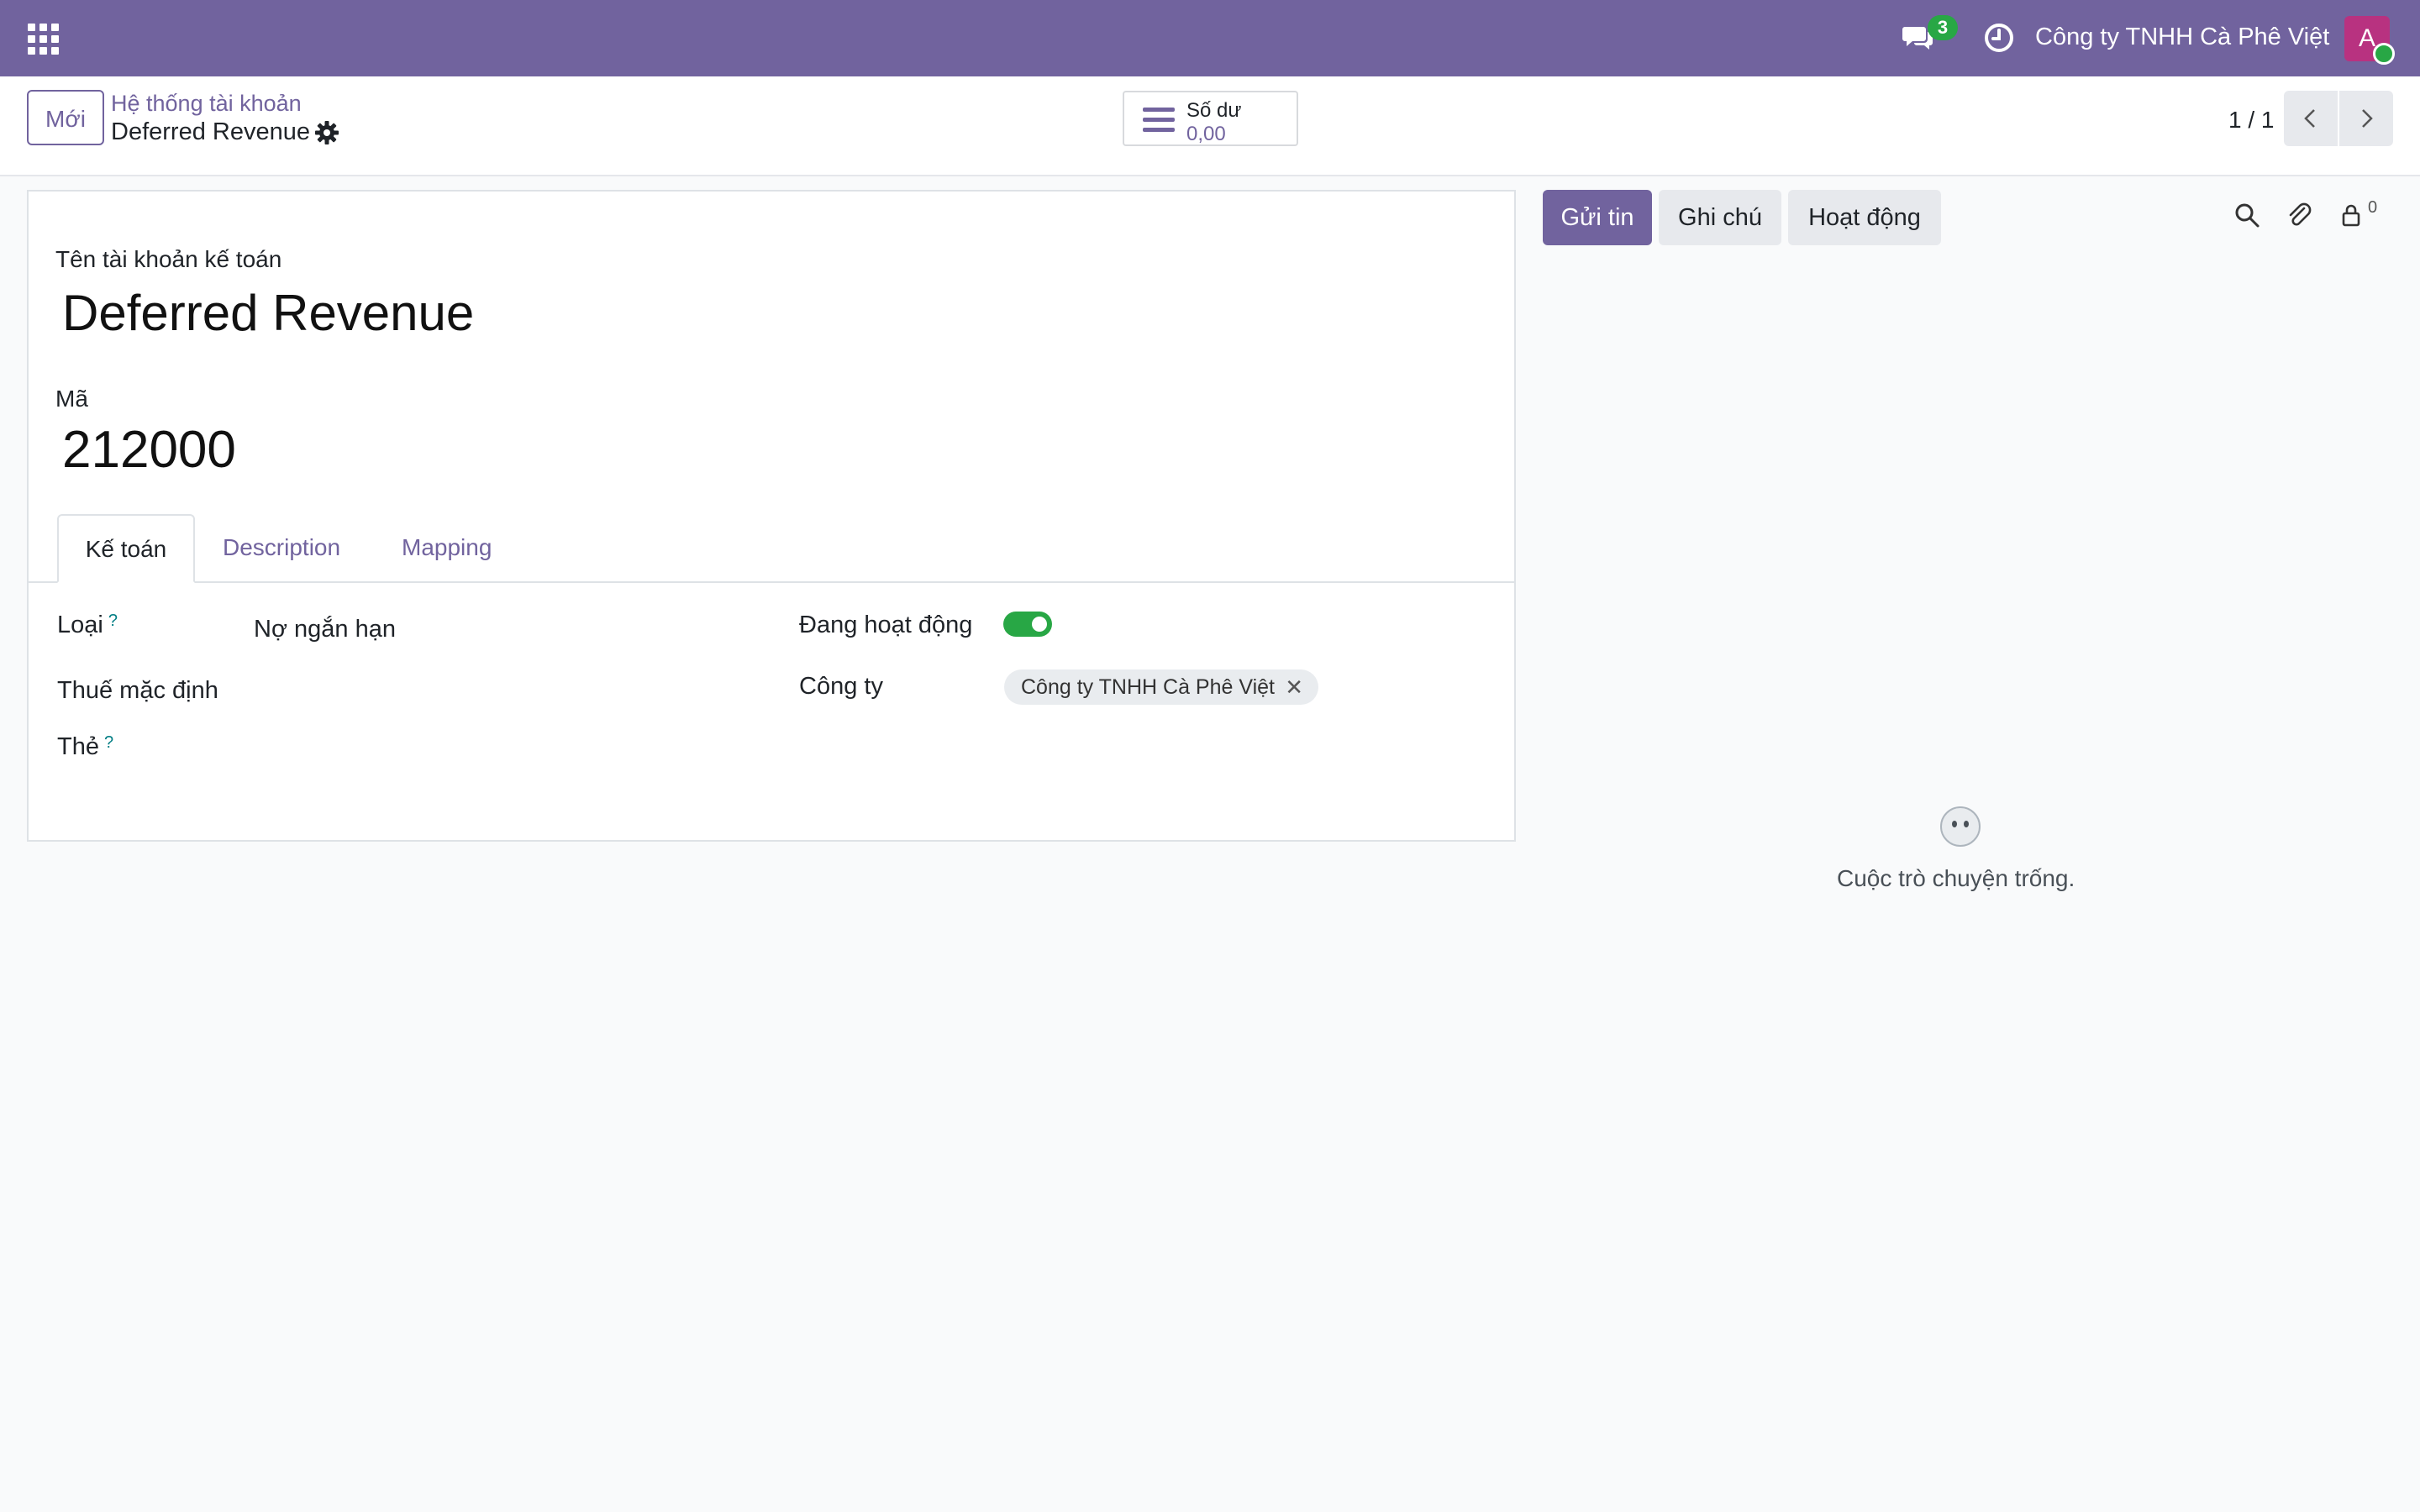 This screenshot has height=1512, width=2420. What do you see at coordinates (2251, 120) in the screenshot?
I see `pager-value: 1 / 1` at bounding box center [2251, 120].